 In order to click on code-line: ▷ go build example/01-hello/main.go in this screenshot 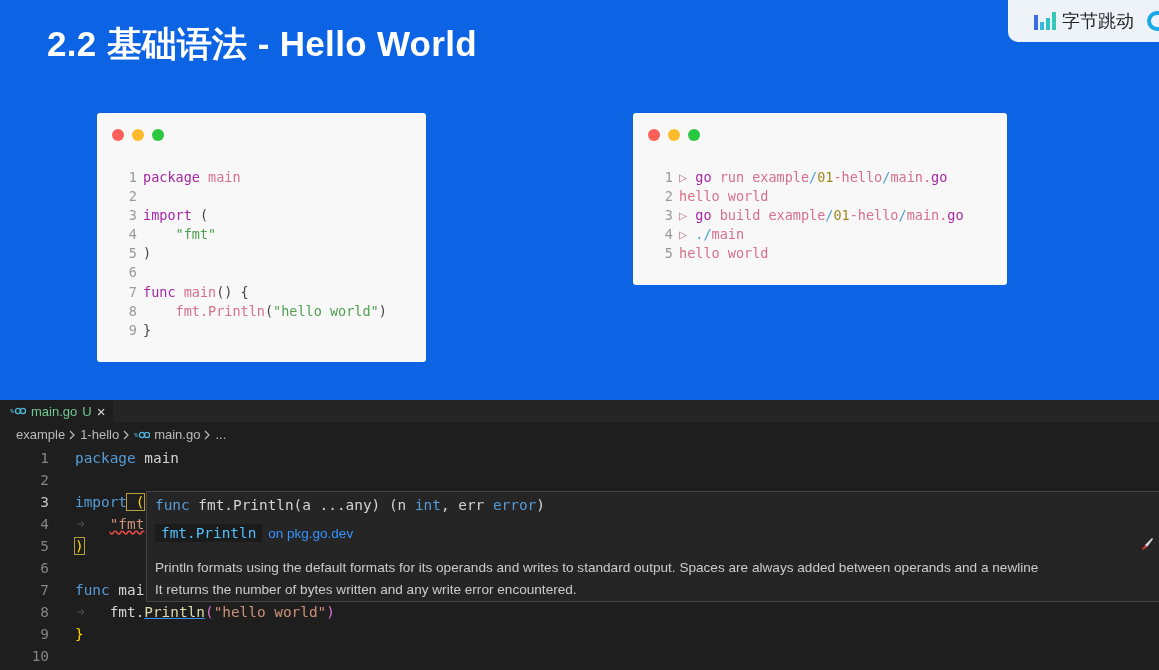, I will do `click(821, 216)`.